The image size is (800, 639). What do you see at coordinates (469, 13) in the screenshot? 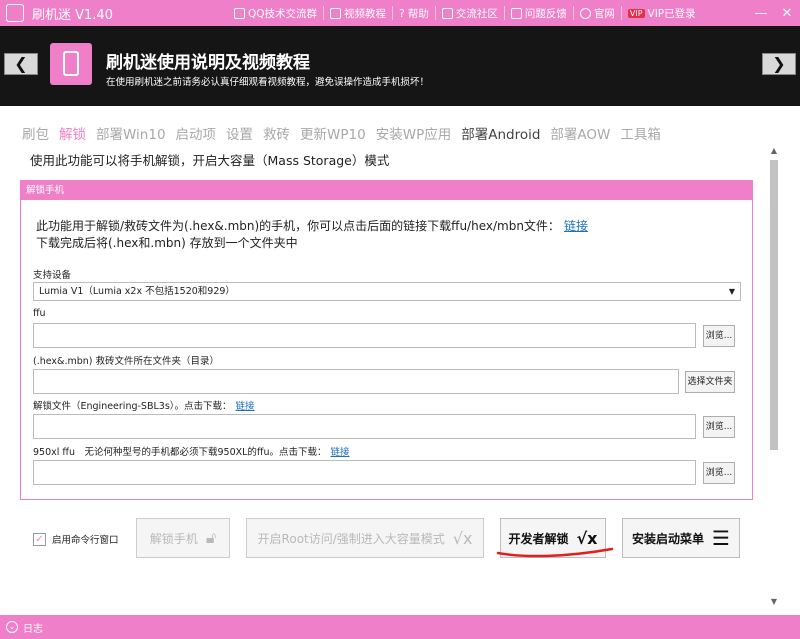
I see `menu-community: 交流社区` at bounding box center [469, 13].